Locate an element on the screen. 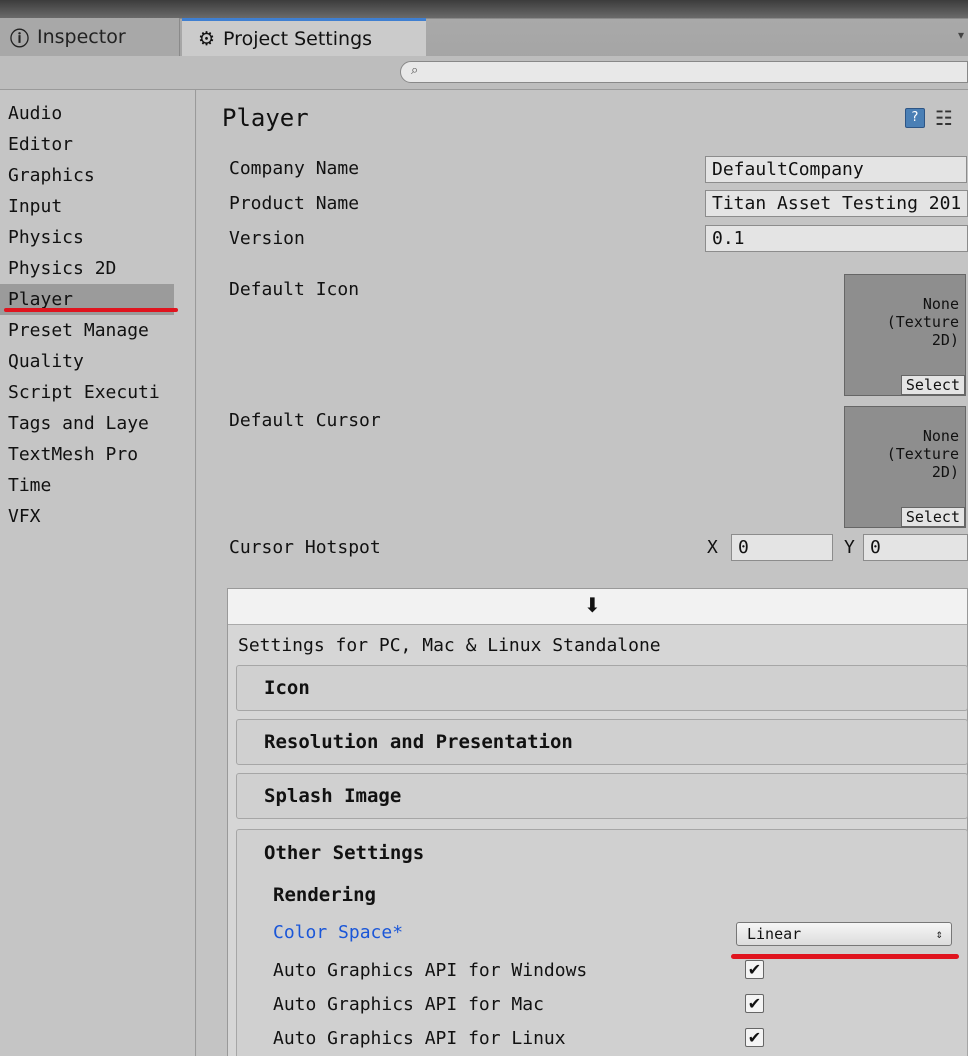 The image size is (968, 1056). color-space-label: Color Space* is located at coordinates (338, 932).